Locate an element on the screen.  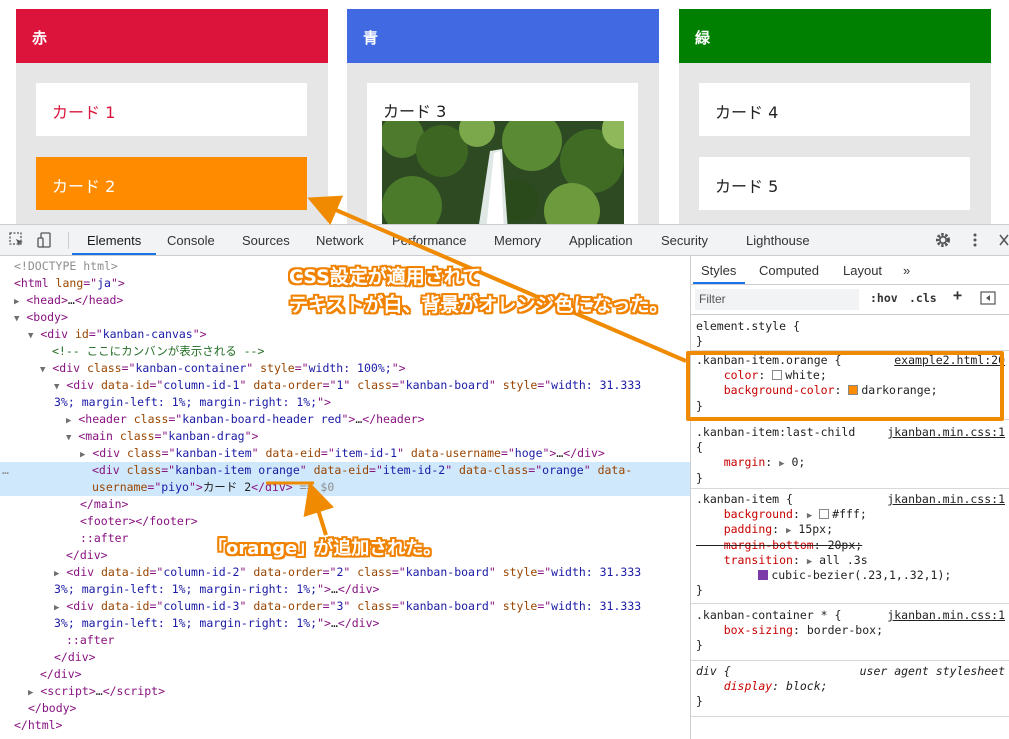
more-tabs-chevron-icon: » is located at coordinates (906, 270).